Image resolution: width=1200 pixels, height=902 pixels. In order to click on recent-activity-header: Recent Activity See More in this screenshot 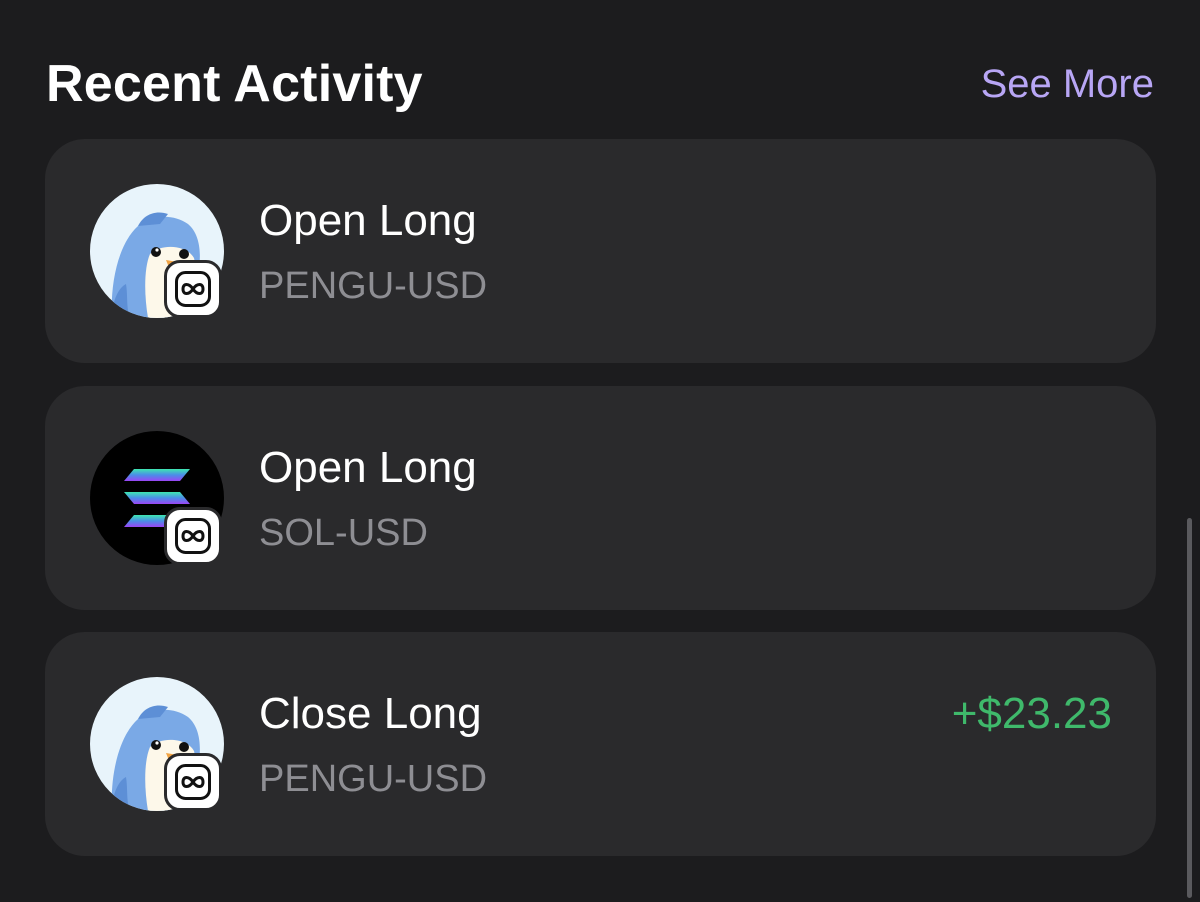, I will do `click(600, 84)`.